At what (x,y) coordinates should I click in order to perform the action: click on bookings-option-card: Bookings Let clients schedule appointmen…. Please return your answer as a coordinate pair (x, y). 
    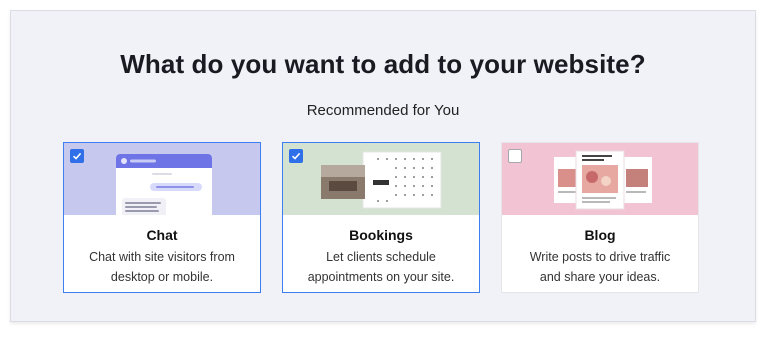
    Looking at the image, I should click on (381, 217).